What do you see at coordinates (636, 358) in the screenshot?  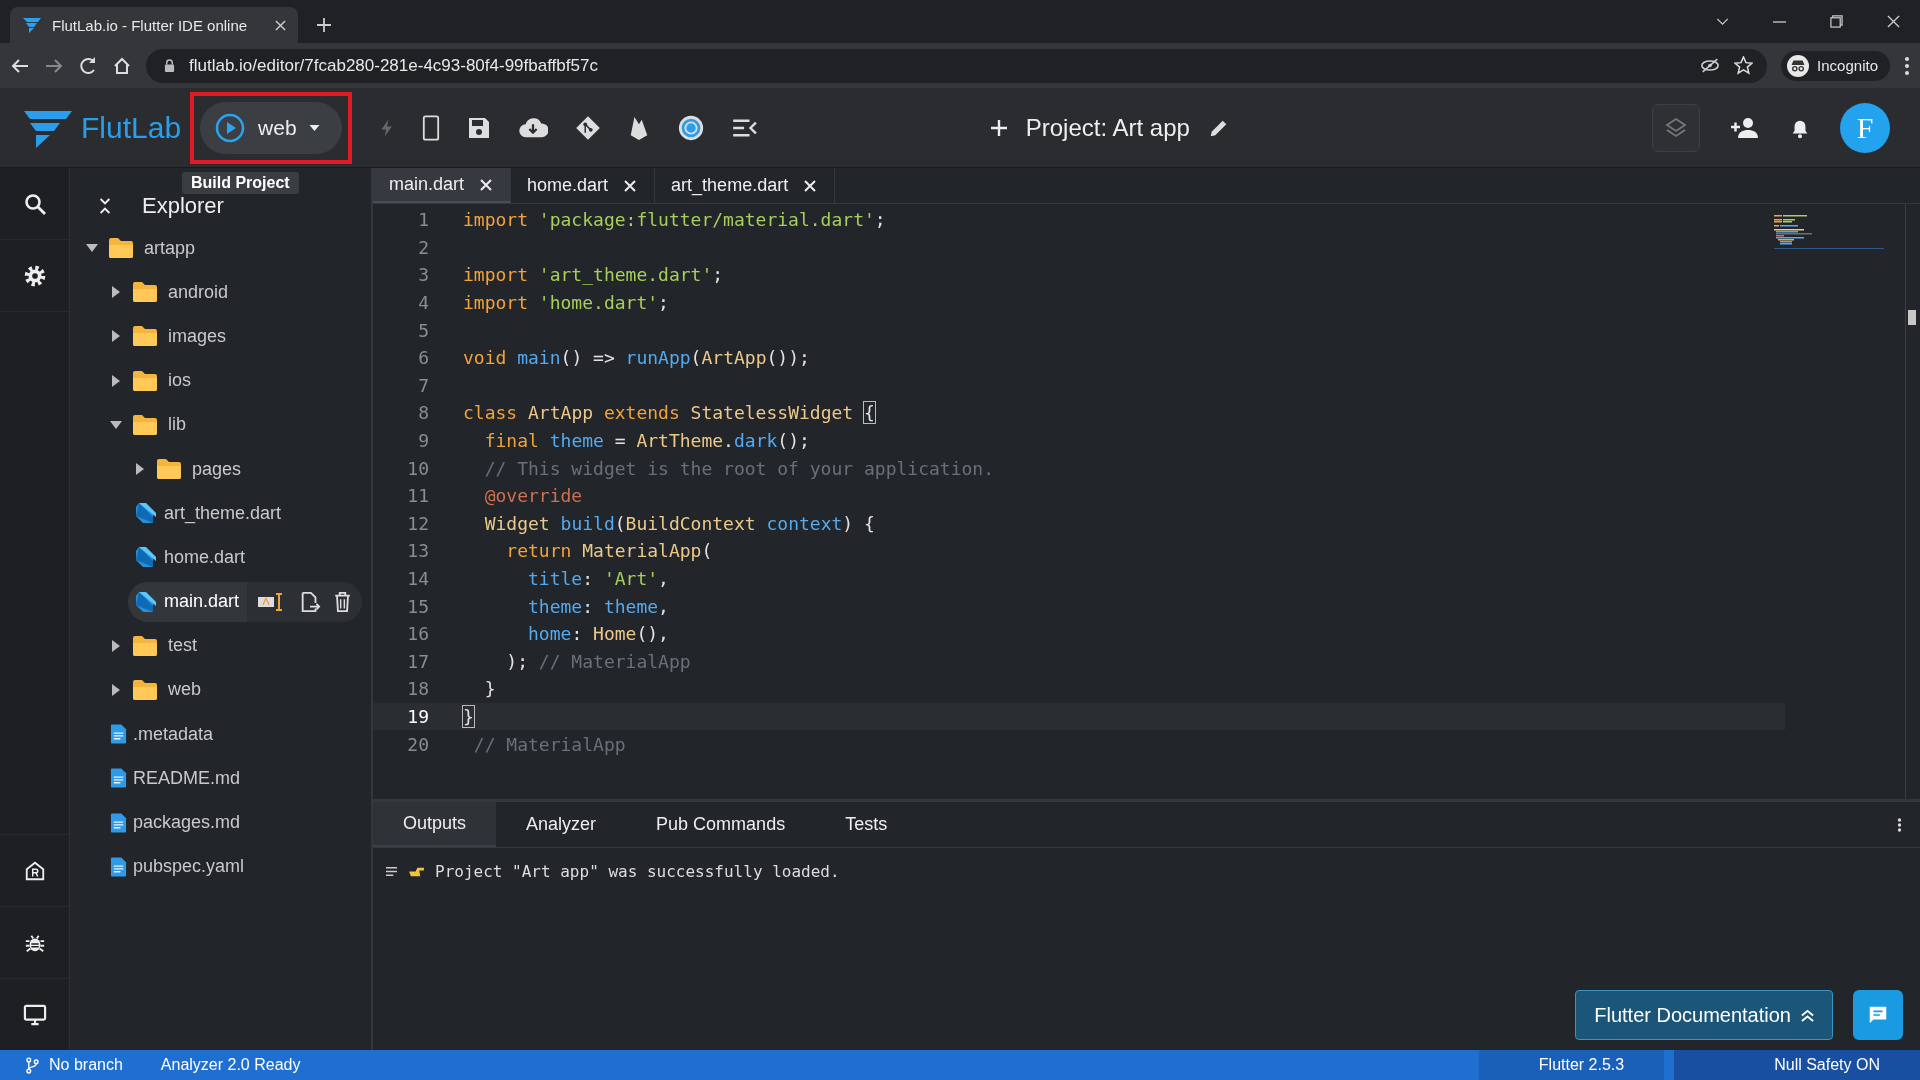 I see `code-line: void main() => runApp(ArtApp());` at bounding box center [636, 358].